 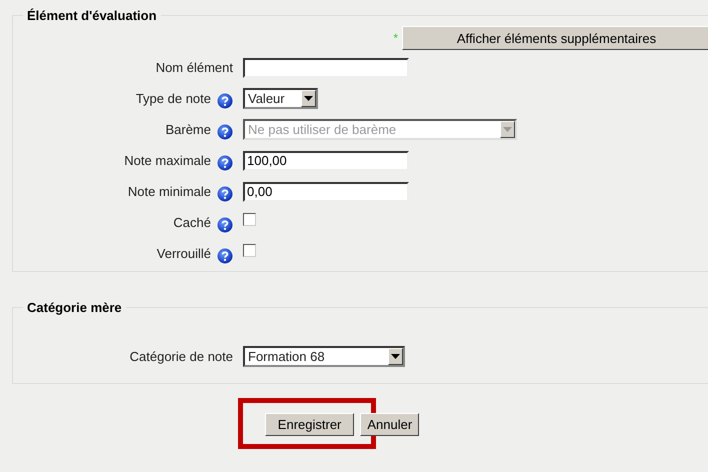 What do you see at coordinates (390, 424) in the screenshot?
I see `form-button: Annuler` at bounding box center [390, 424].